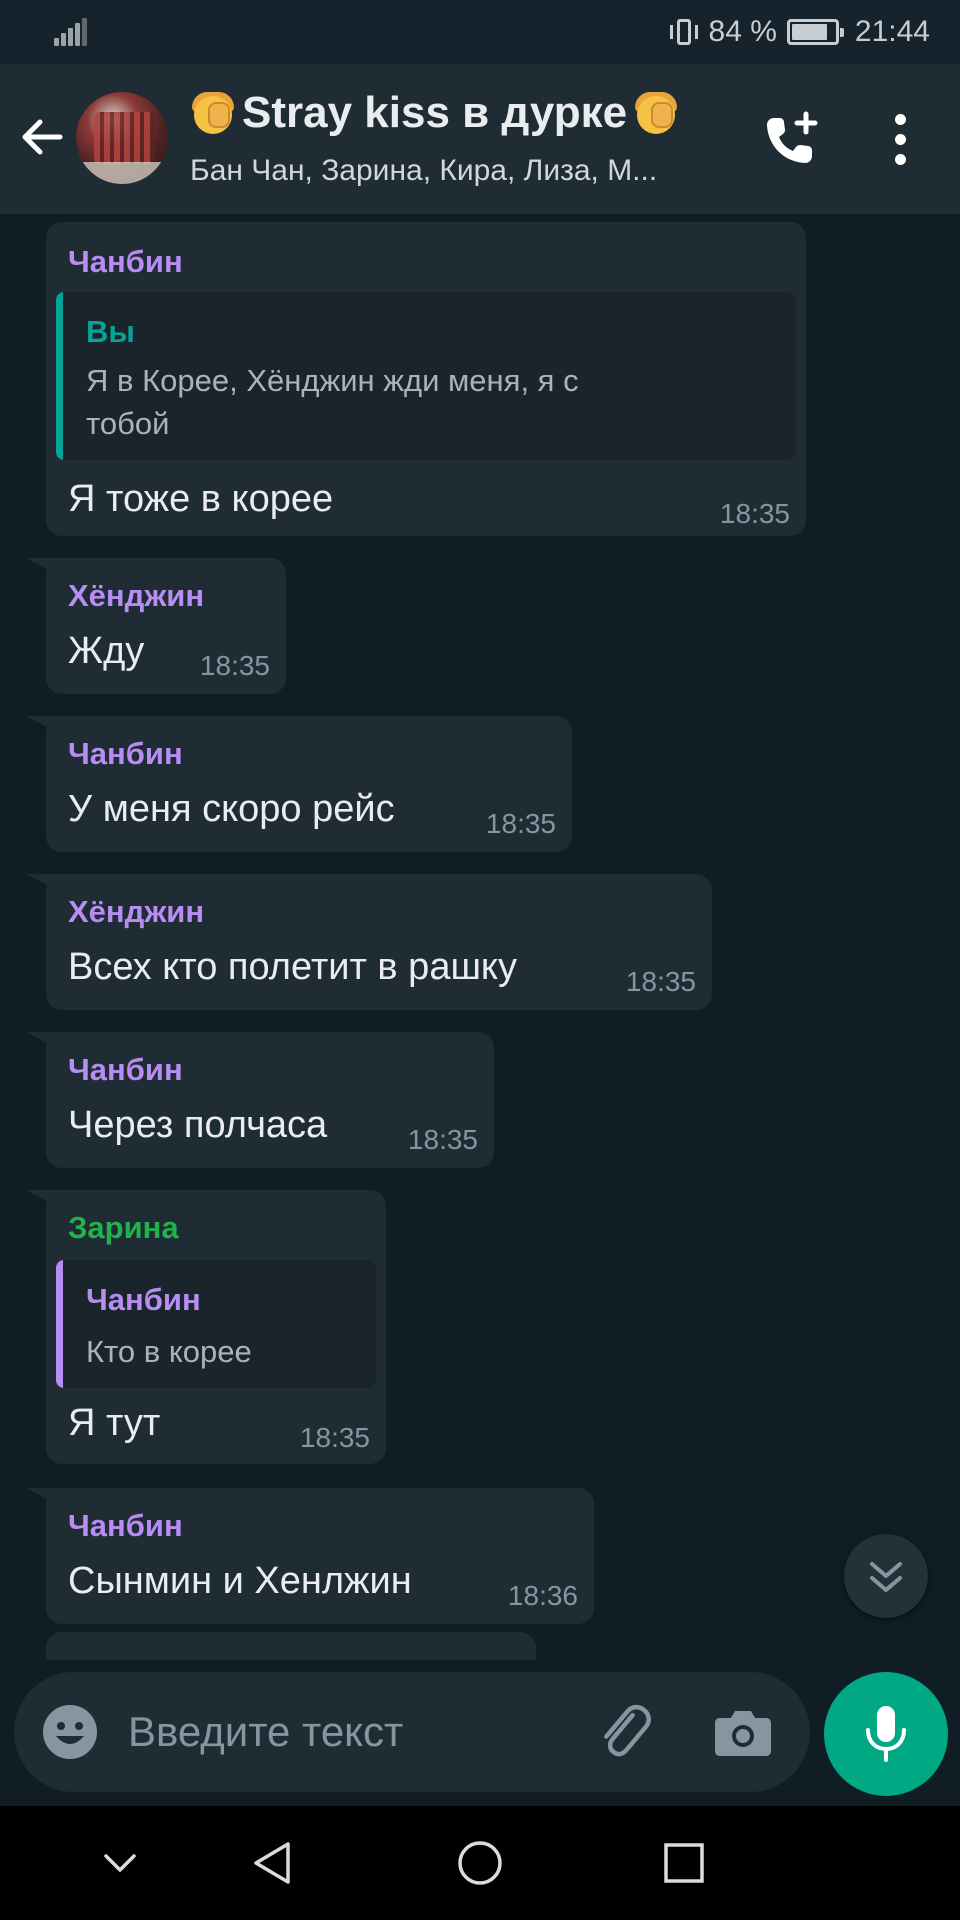  What do you see at coordinates (684, 1863) in the screenshot?
I see `recents-nav-icon` at bounding box center [684, 1863].